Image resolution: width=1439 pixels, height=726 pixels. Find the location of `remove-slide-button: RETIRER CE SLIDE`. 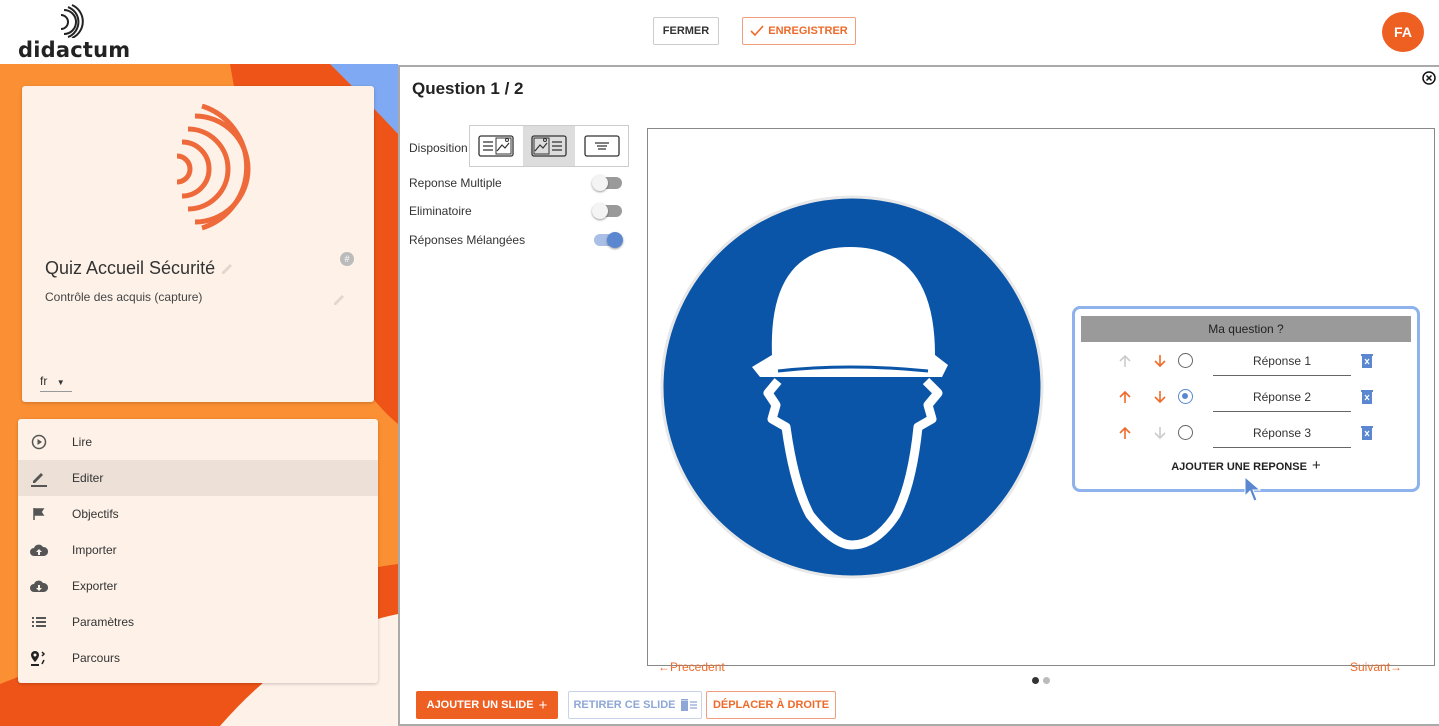

remove-slide-button: RETIRER CE SLIDE is located at coordinates (635, 705).